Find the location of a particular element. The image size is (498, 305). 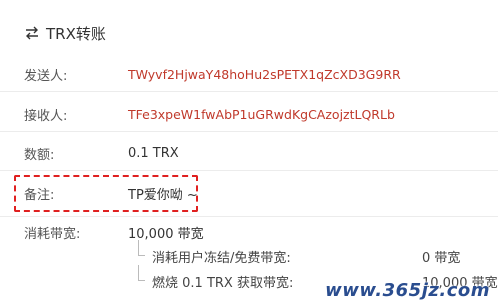

receiver-label: 接收人: is located at coordinates (46, 116).